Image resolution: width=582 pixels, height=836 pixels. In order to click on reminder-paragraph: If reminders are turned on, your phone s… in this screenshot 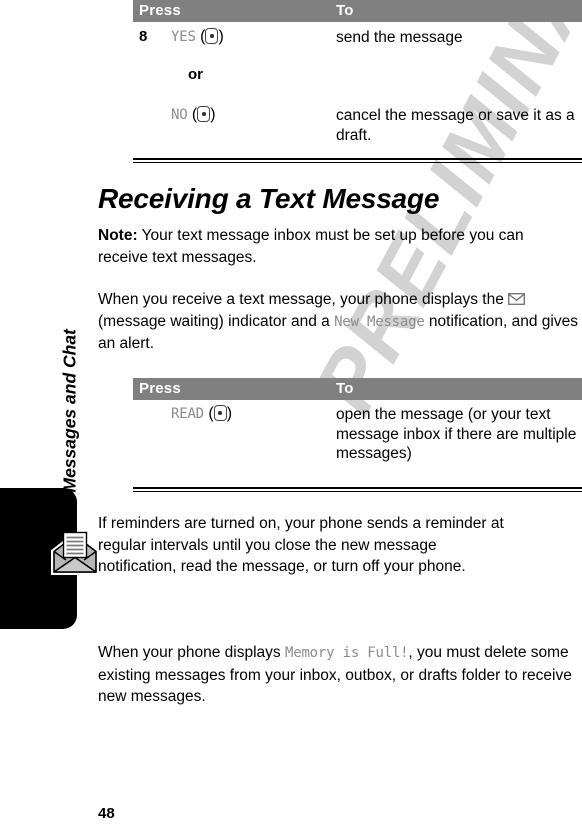, I will do `click(301, 545)`.